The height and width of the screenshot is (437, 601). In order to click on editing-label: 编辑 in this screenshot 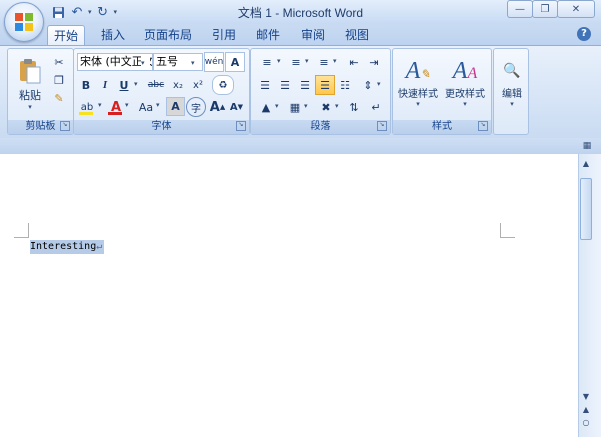, I will do `click(512, 94)`.